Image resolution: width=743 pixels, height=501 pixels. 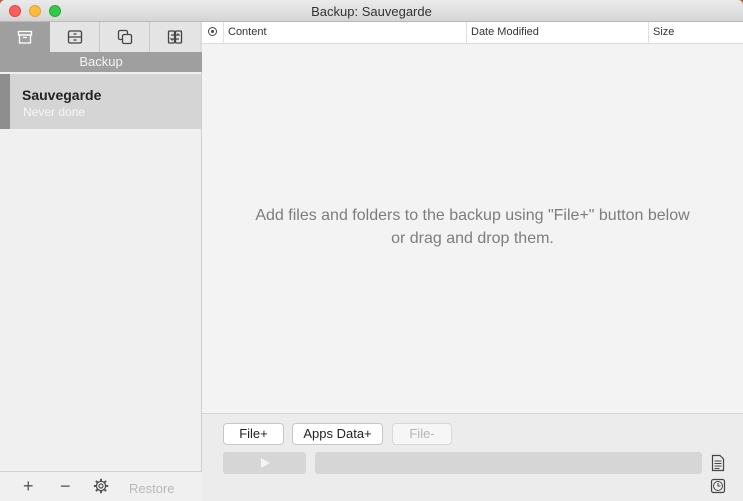 What do you see at coordinates (54, 112) in the screenshot?
I see `backup-status: Never done` at bounding box center [54, 112].